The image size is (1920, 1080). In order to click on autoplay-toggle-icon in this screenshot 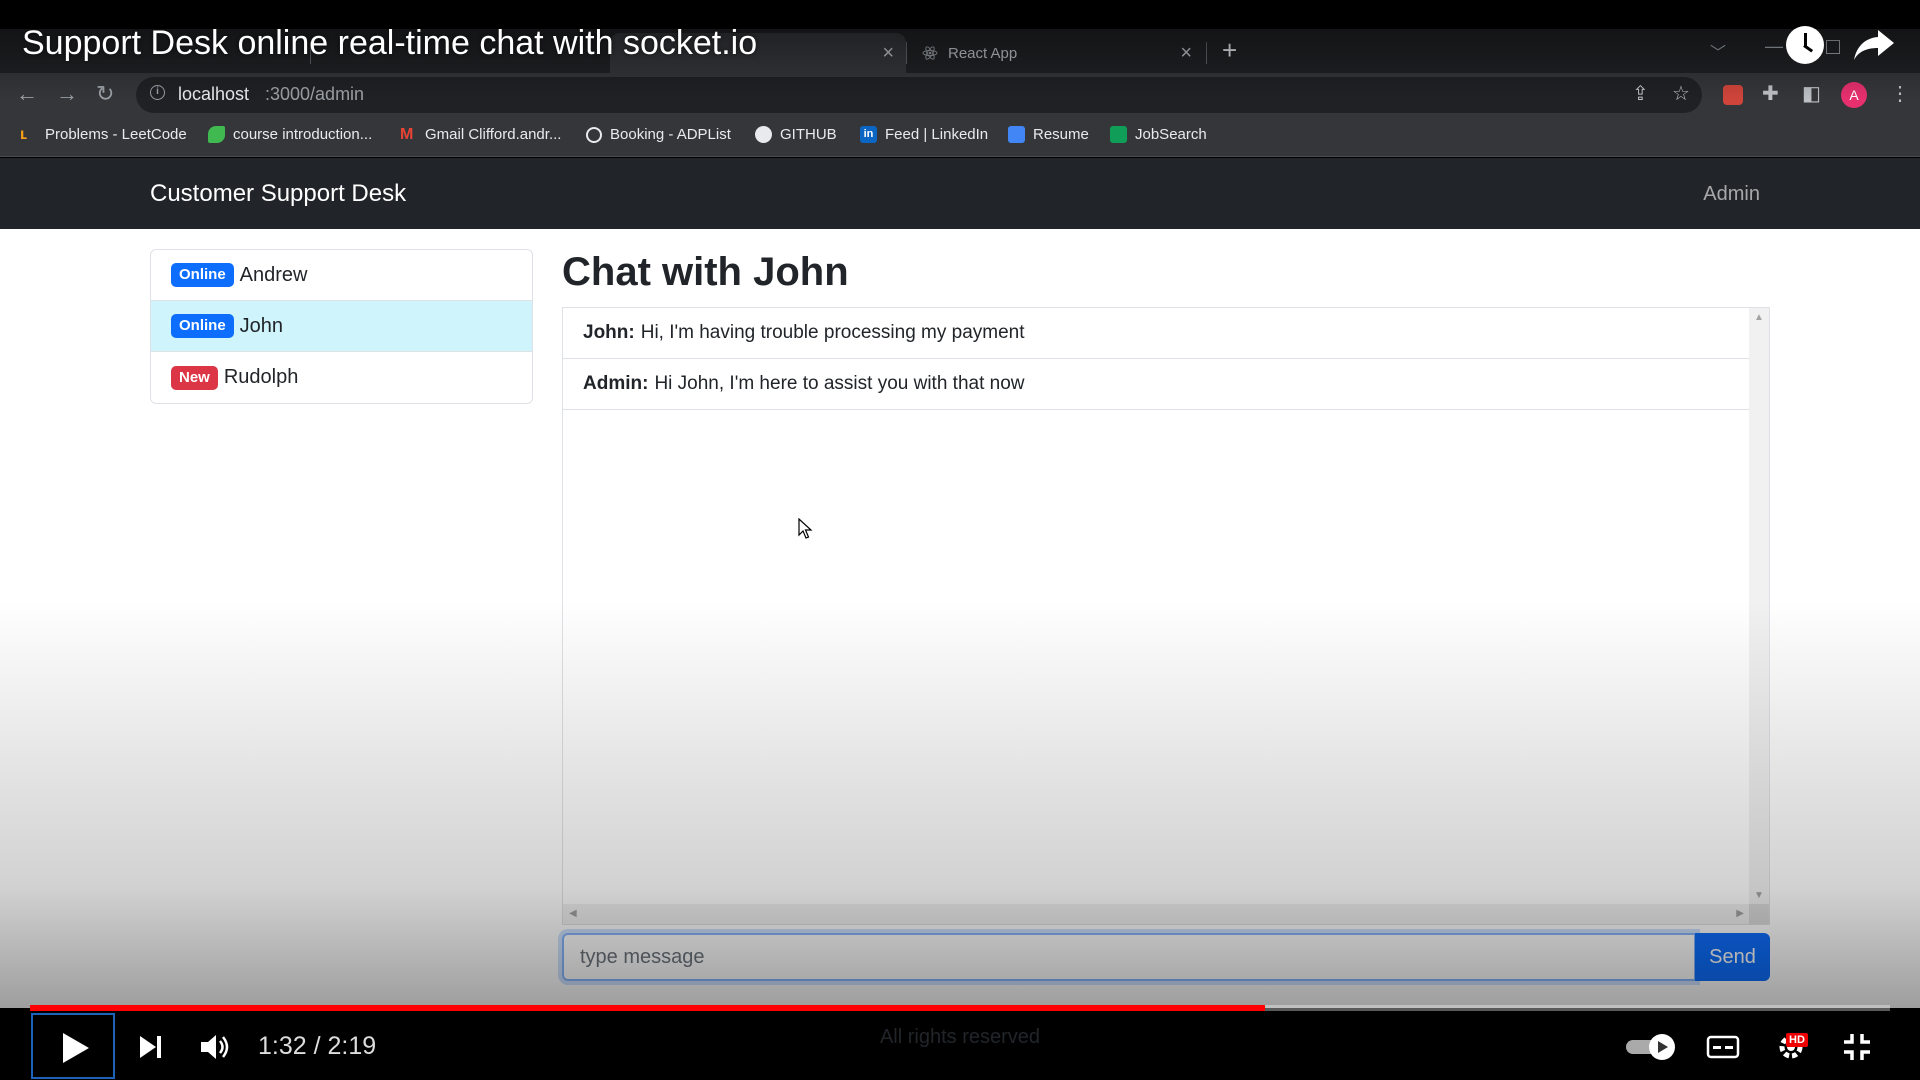, I will do `click(1652, 1047)`.